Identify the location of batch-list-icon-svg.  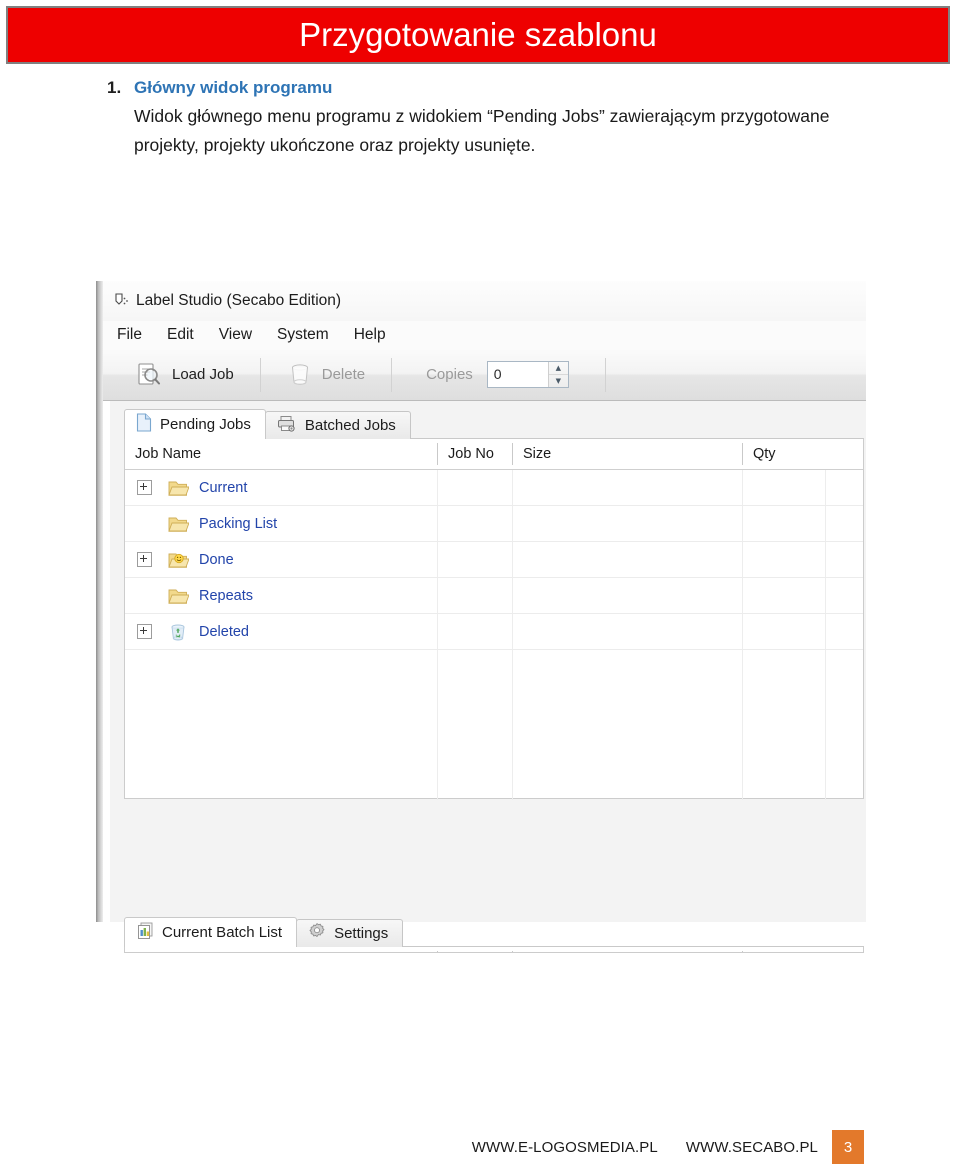
(145, 930).